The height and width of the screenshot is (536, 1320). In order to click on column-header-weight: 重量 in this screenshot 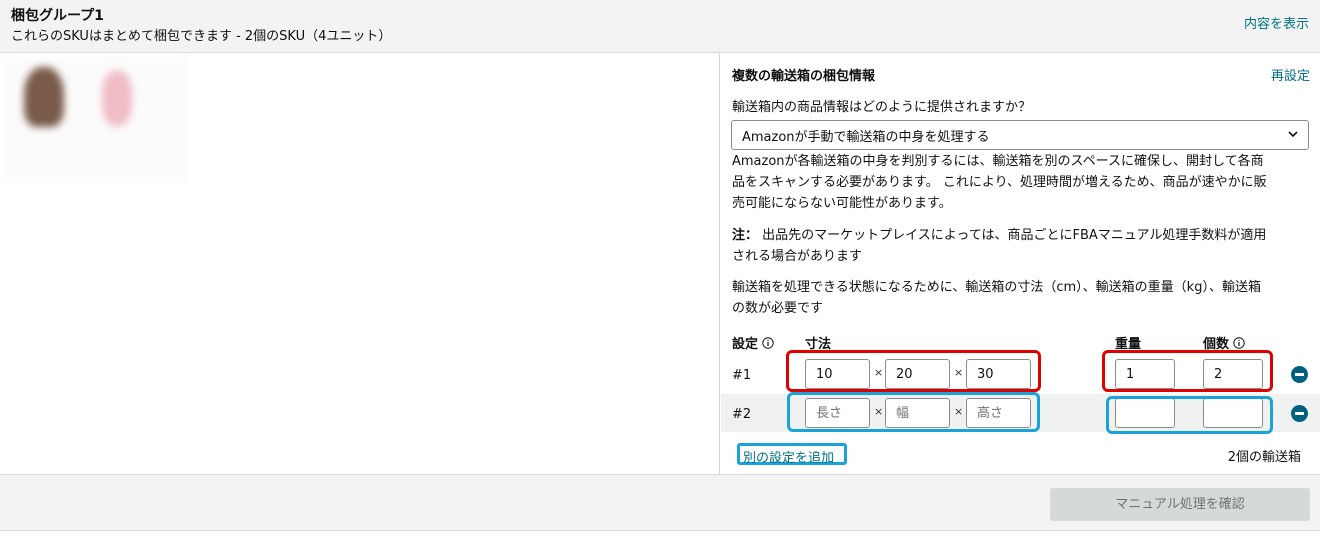, I will do `click(1128, 344)`.